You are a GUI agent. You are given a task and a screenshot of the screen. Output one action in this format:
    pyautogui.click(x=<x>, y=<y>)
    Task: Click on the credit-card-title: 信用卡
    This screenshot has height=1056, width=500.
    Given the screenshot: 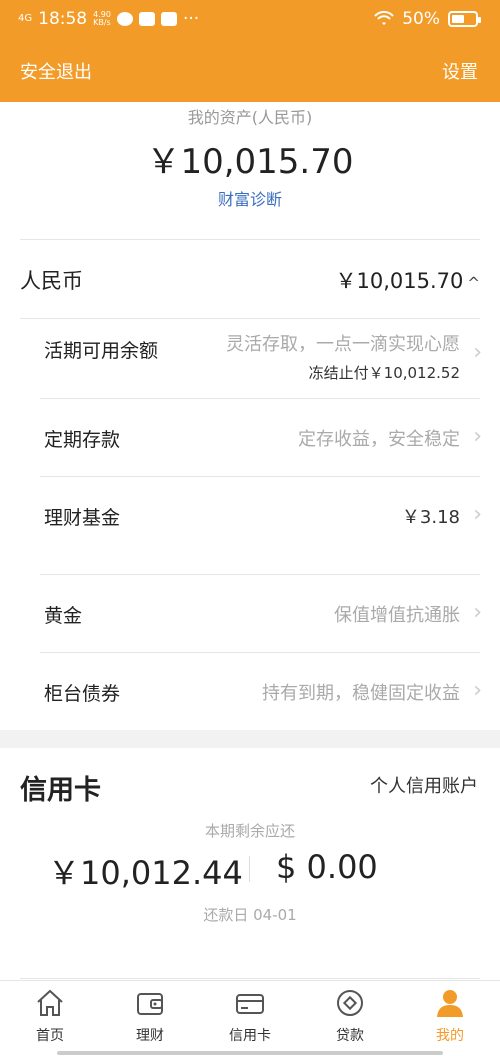 What is the action you would take?
    pyautogui.click(x=60, y=790)
    